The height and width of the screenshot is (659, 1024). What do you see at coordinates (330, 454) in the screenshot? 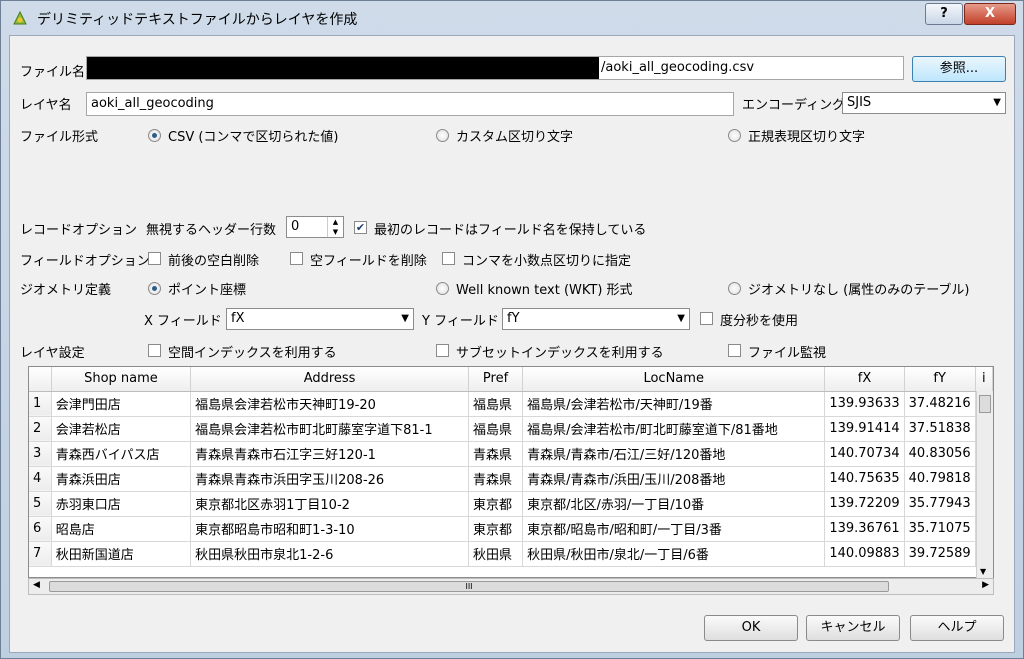
I see `table-cell: 青森県青森市石江字三好120-1` at bounding box center [330, 454].